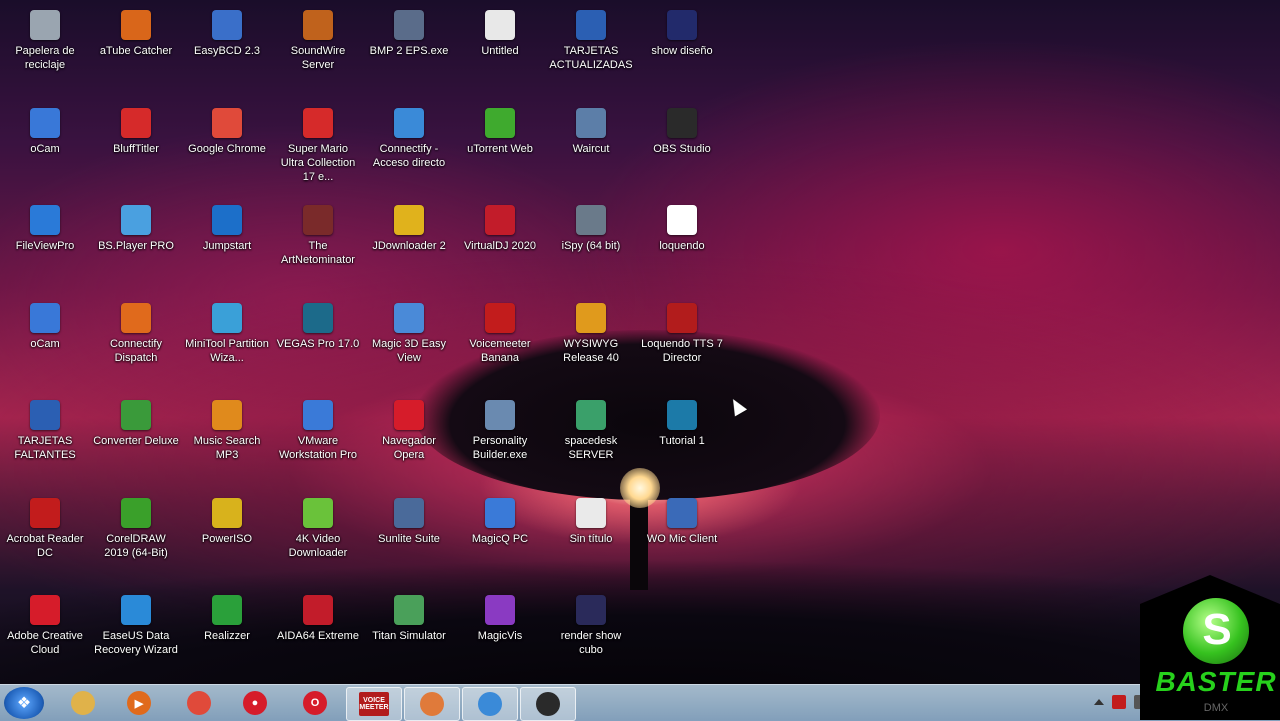 This screenshot has height=721, width=1280. I want to click on soundwire-icon, so click(318, 25).